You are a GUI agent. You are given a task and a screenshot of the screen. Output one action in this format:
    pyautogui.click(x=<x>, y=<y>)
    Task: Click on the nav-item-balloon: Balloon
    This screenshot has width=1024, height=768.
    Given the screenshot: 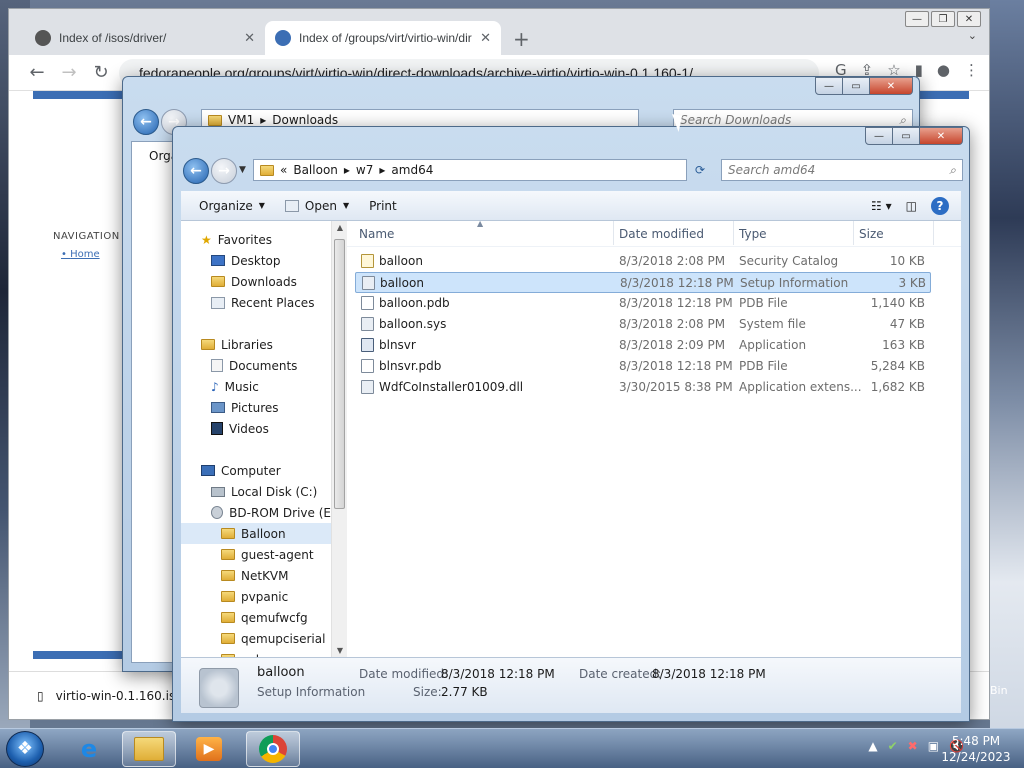 What is the action you would take?
    pyautogui.click(x=256, y=533)
    